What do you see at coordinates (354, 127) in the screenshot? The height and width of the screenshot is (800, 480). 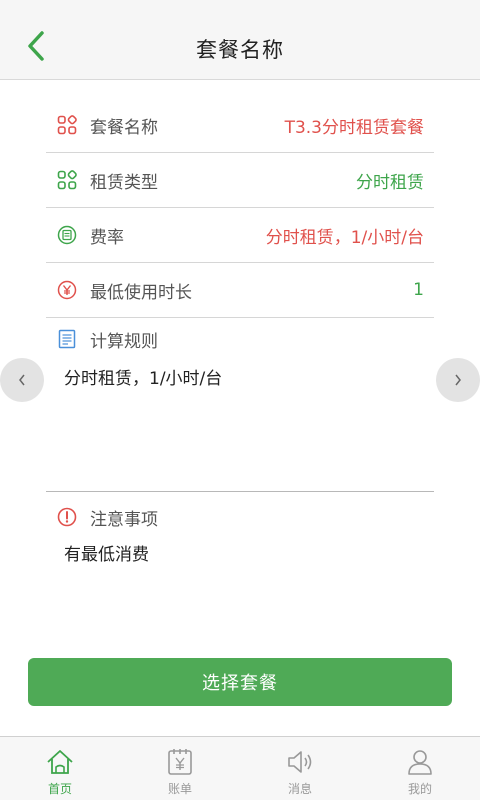 I see `row-value: T3.3分时租赁套餐` at bounding box center [354, 127].